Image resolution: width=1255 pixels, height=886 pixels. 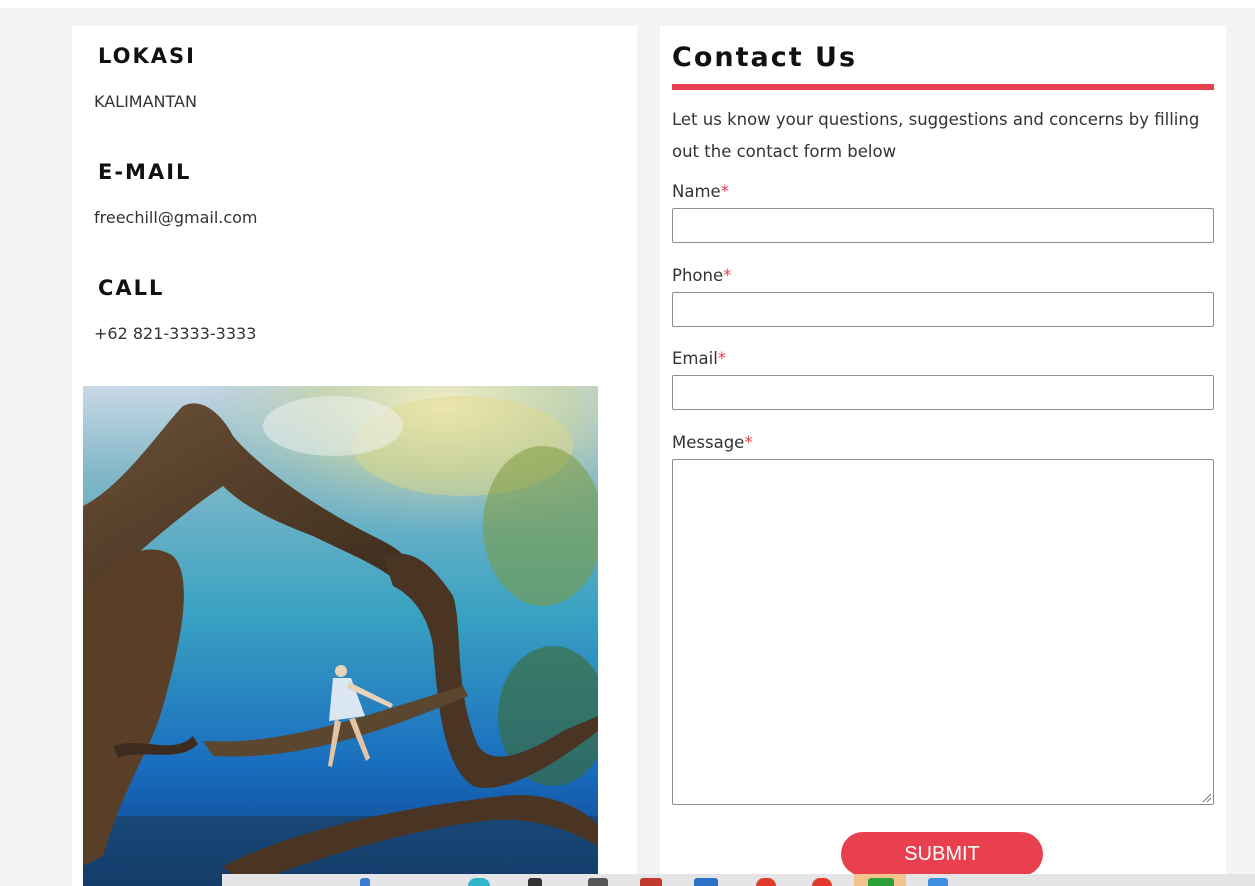 What do you see at coordinates (131, 288) in the screenshot?
I see `call-heading: CALL` at bounding box center [131, 288].